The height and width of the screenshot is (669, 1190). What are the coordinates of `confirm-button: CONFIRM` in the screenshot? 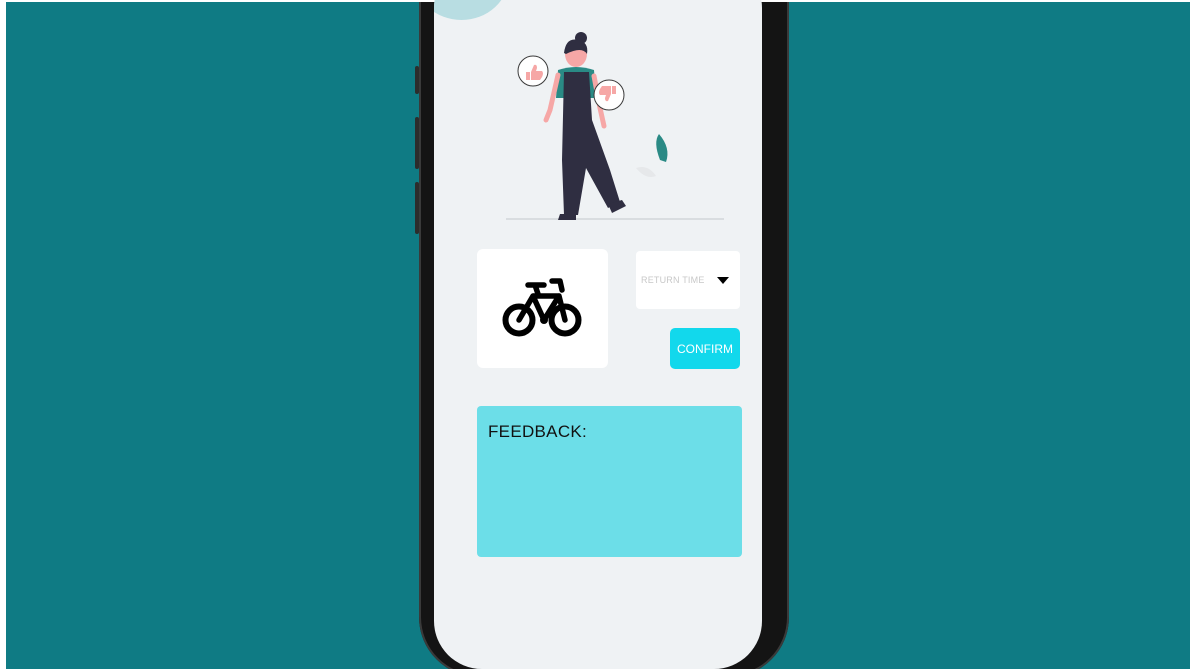 It's located at (705, 348).